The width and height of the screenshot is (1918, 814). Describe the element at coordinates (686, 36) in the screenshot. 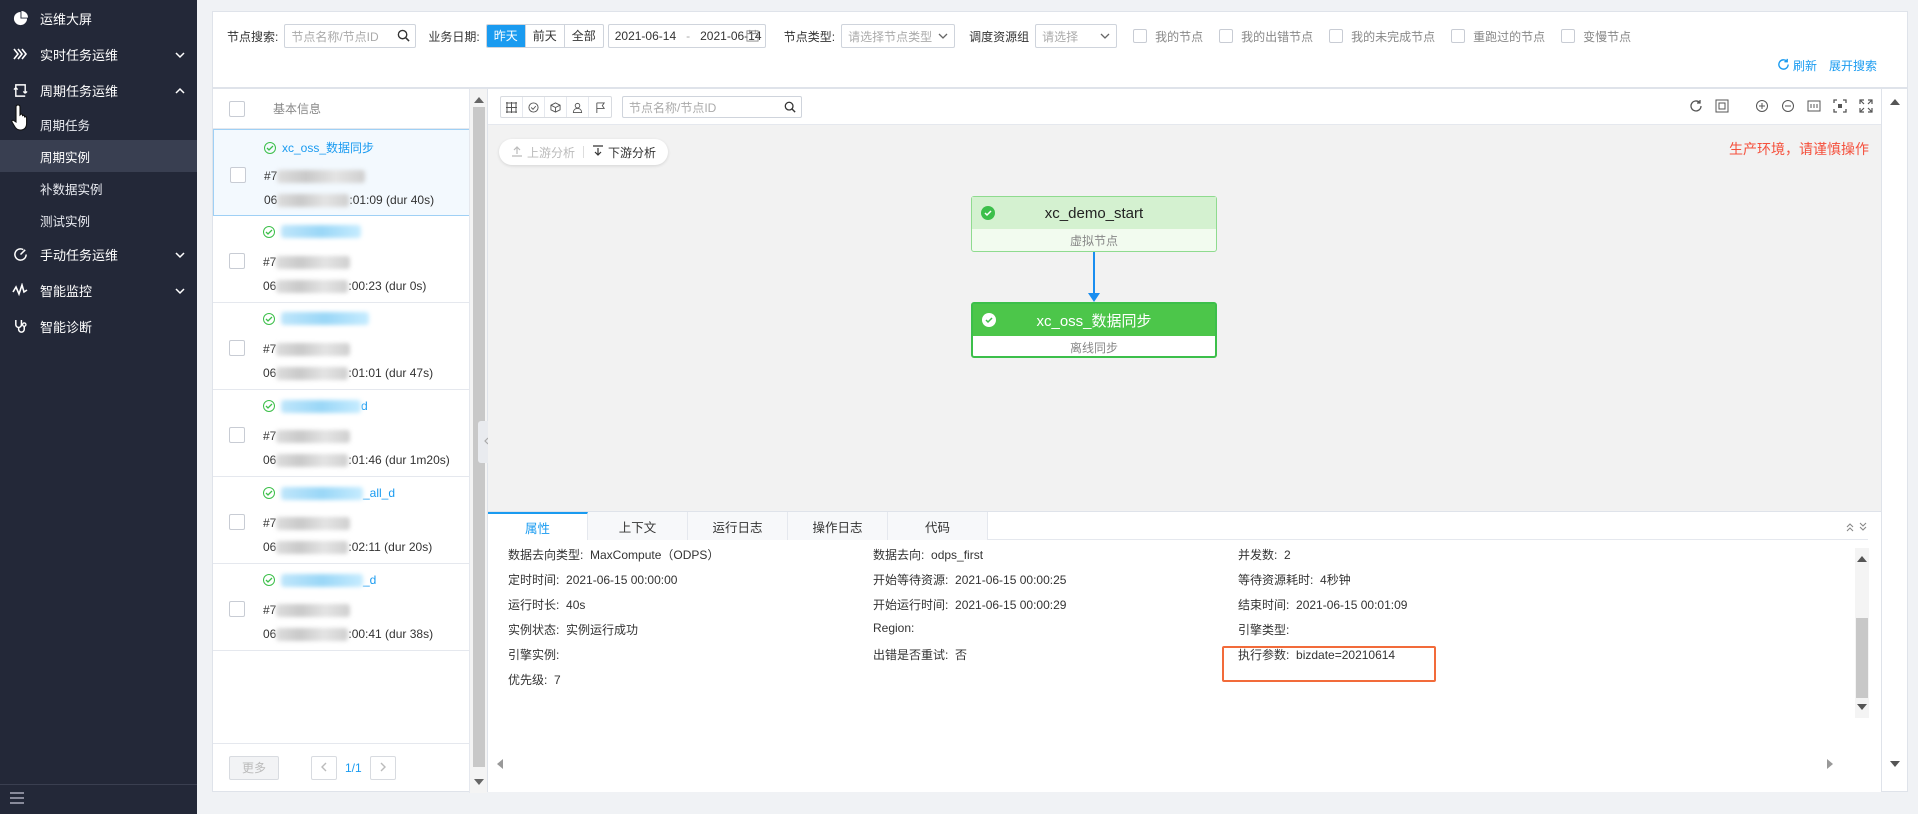

I see `date-range-picker: 2021-06-14 - 2021-06-14` at that location.